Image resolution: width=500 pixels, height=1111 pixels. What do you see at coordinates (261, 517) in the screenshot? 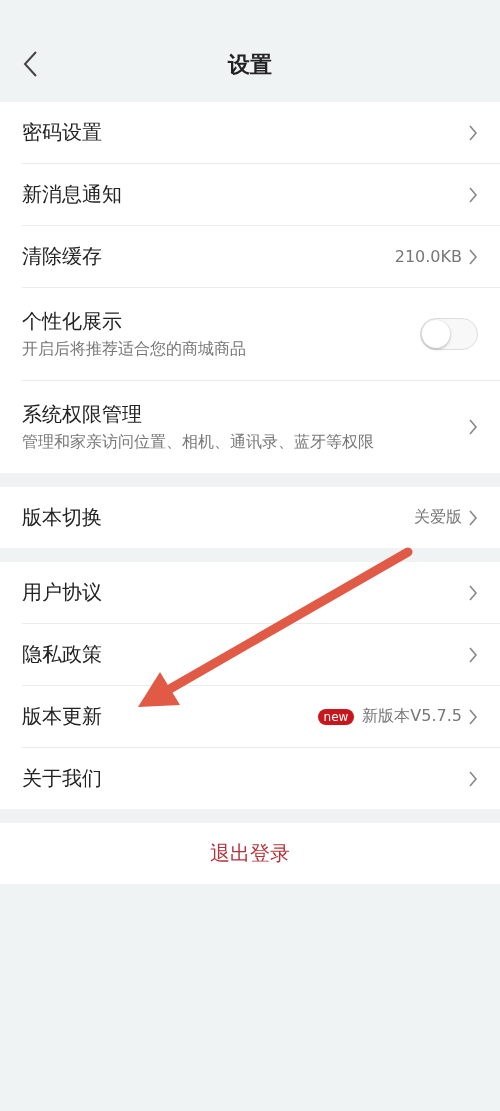
I see `settings-row: 版本切换 关爱版` at bounding box center [261, 517].